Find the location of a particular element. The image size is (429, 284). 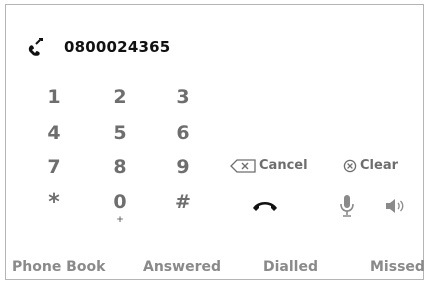

dialed-number: 0800024365 is located at coordinates (117, 47).